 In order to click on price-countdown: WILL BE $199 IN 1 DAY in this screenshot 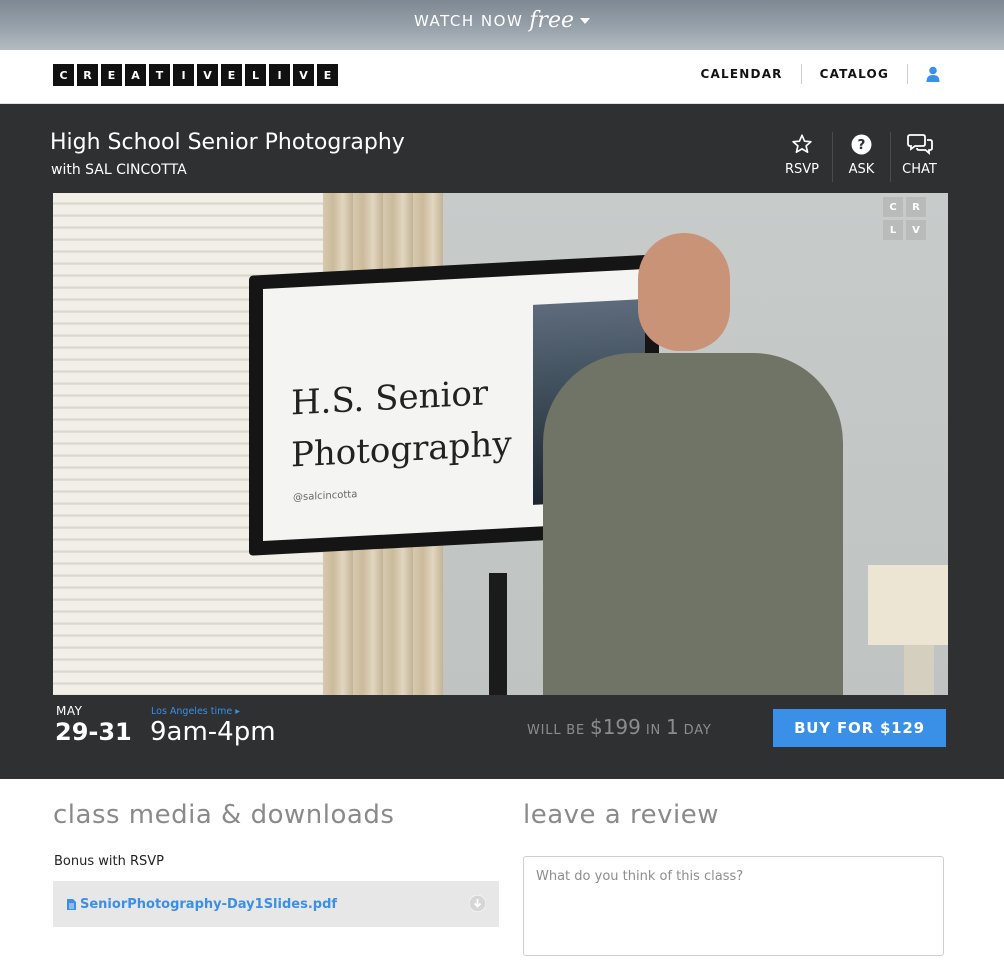, I will do `click(619, 727)`.